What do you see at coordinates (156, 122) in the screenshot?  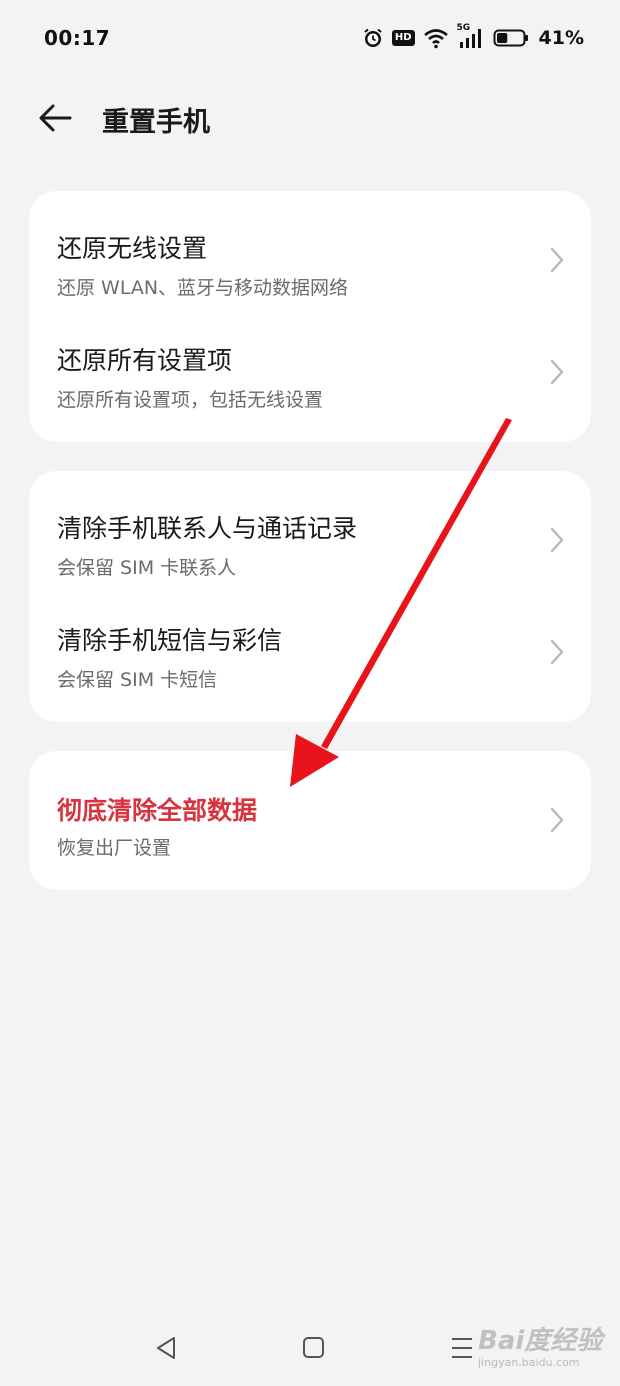 I see `page-title: 重置手机` at bounding box center [156, 122].